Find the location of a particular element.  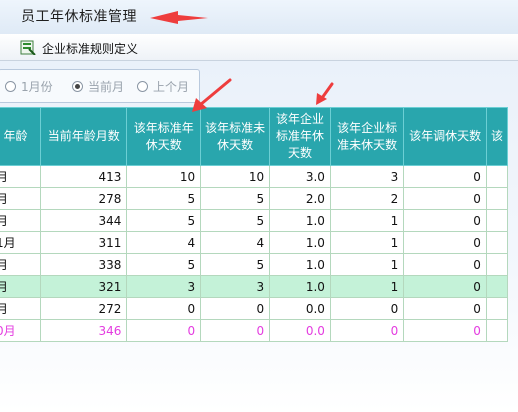

col-header-age: 年龄 is located at coordinates (21, 136).